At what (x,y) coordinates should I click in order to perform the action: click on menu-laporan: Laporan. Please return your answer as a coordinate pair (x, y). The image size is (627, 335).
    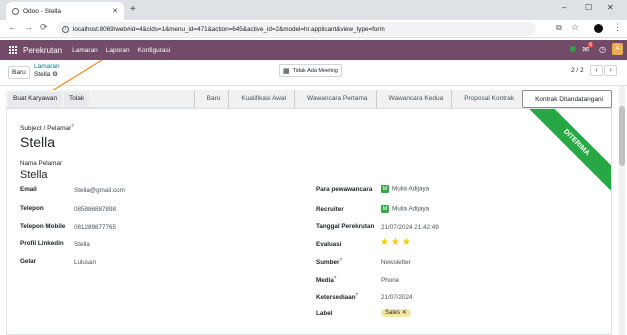
    Looking at the image, I should click on (118, 50).